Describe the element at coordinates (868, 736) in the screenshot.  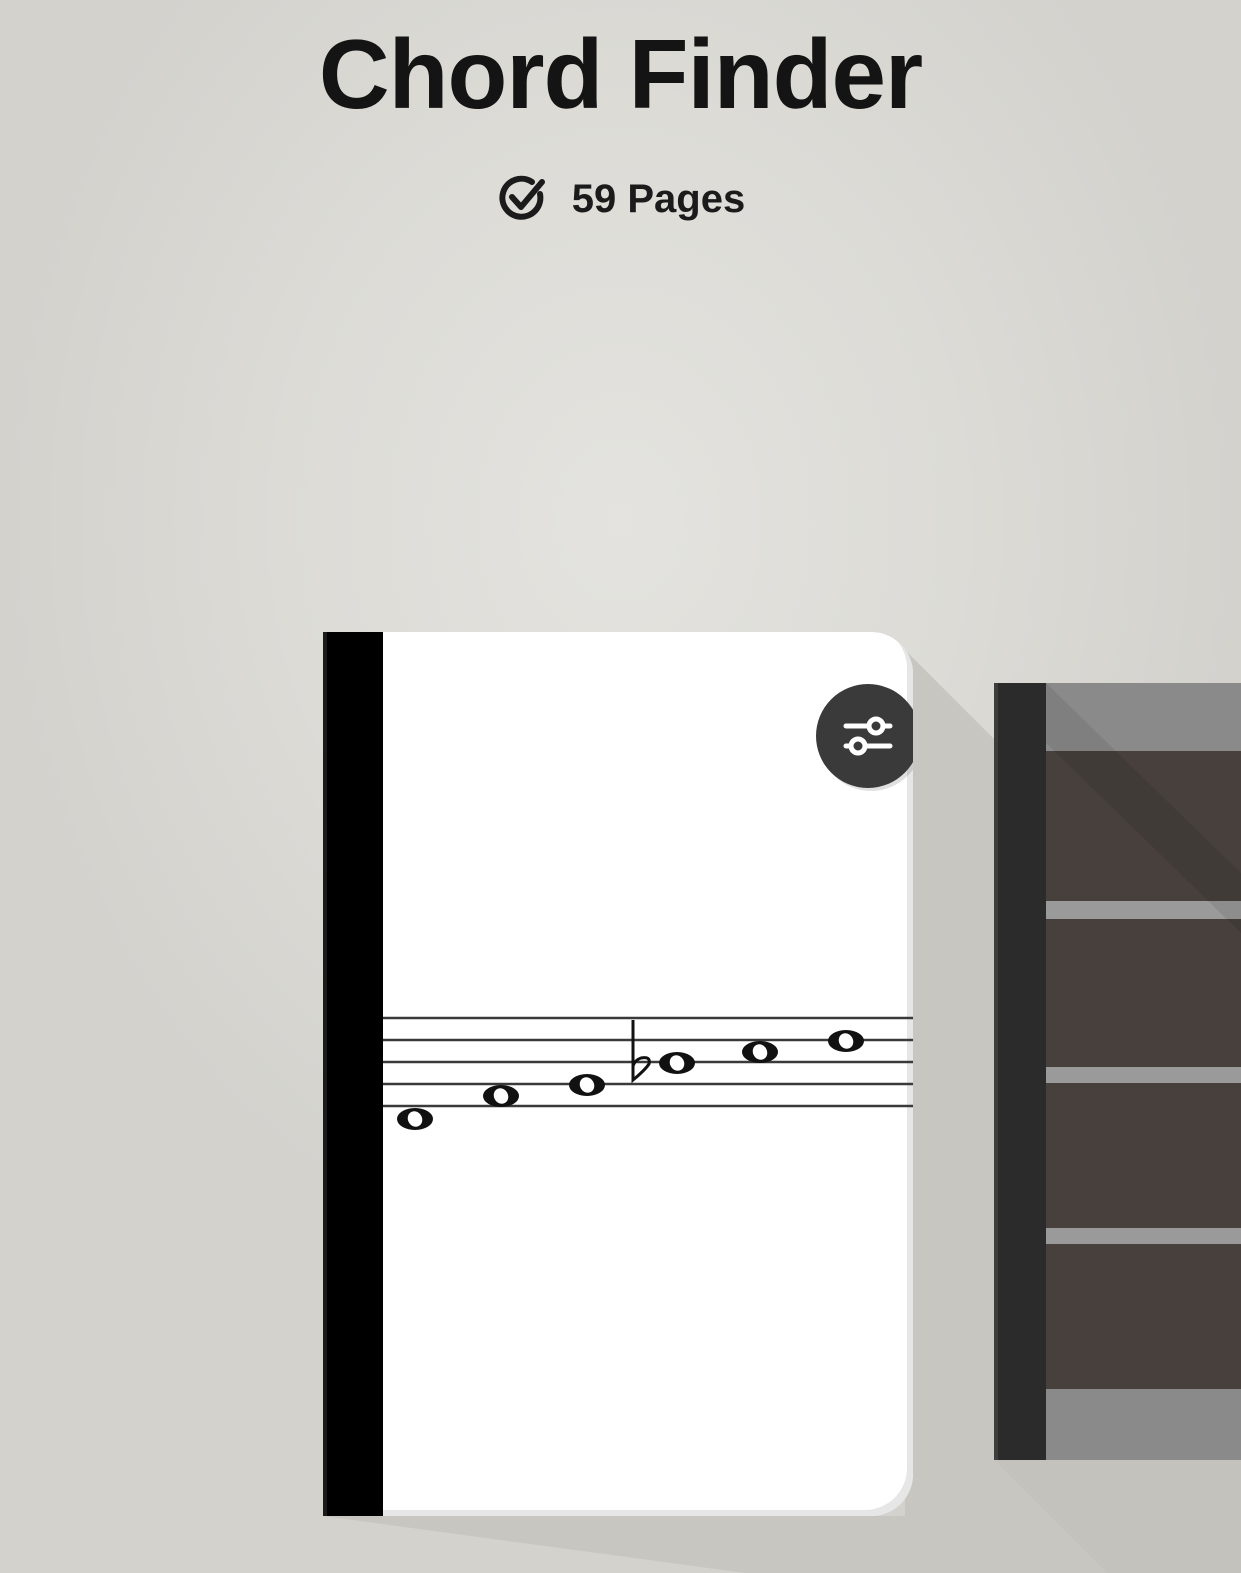
I see `sliders-icon` at that location.